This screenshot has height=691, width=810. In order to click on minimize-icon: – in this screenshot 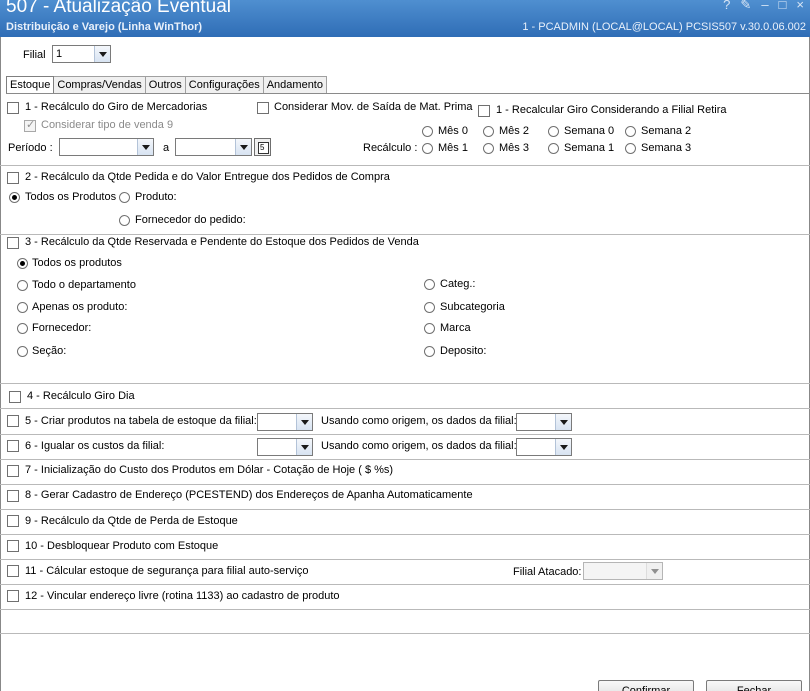, I will do `click(764, 6)`.